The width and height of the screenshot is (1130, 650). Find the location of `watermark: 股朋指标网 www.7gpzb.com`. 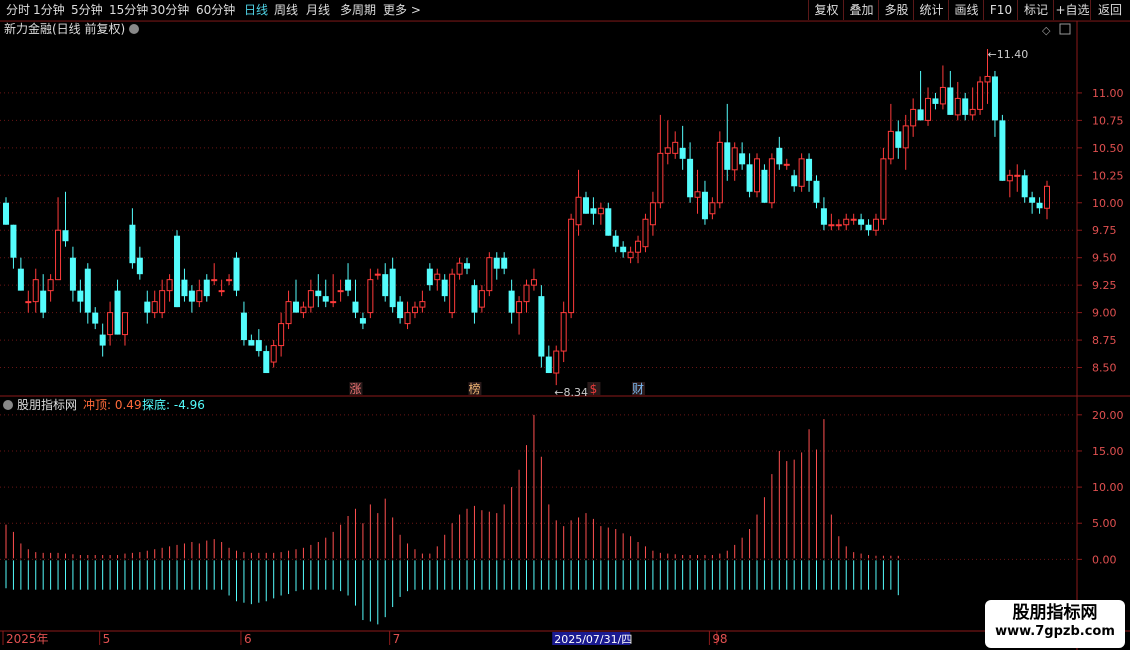

watermark: 股朋指标网 www.7gpzb.com is located at coordinates (1055, 624).